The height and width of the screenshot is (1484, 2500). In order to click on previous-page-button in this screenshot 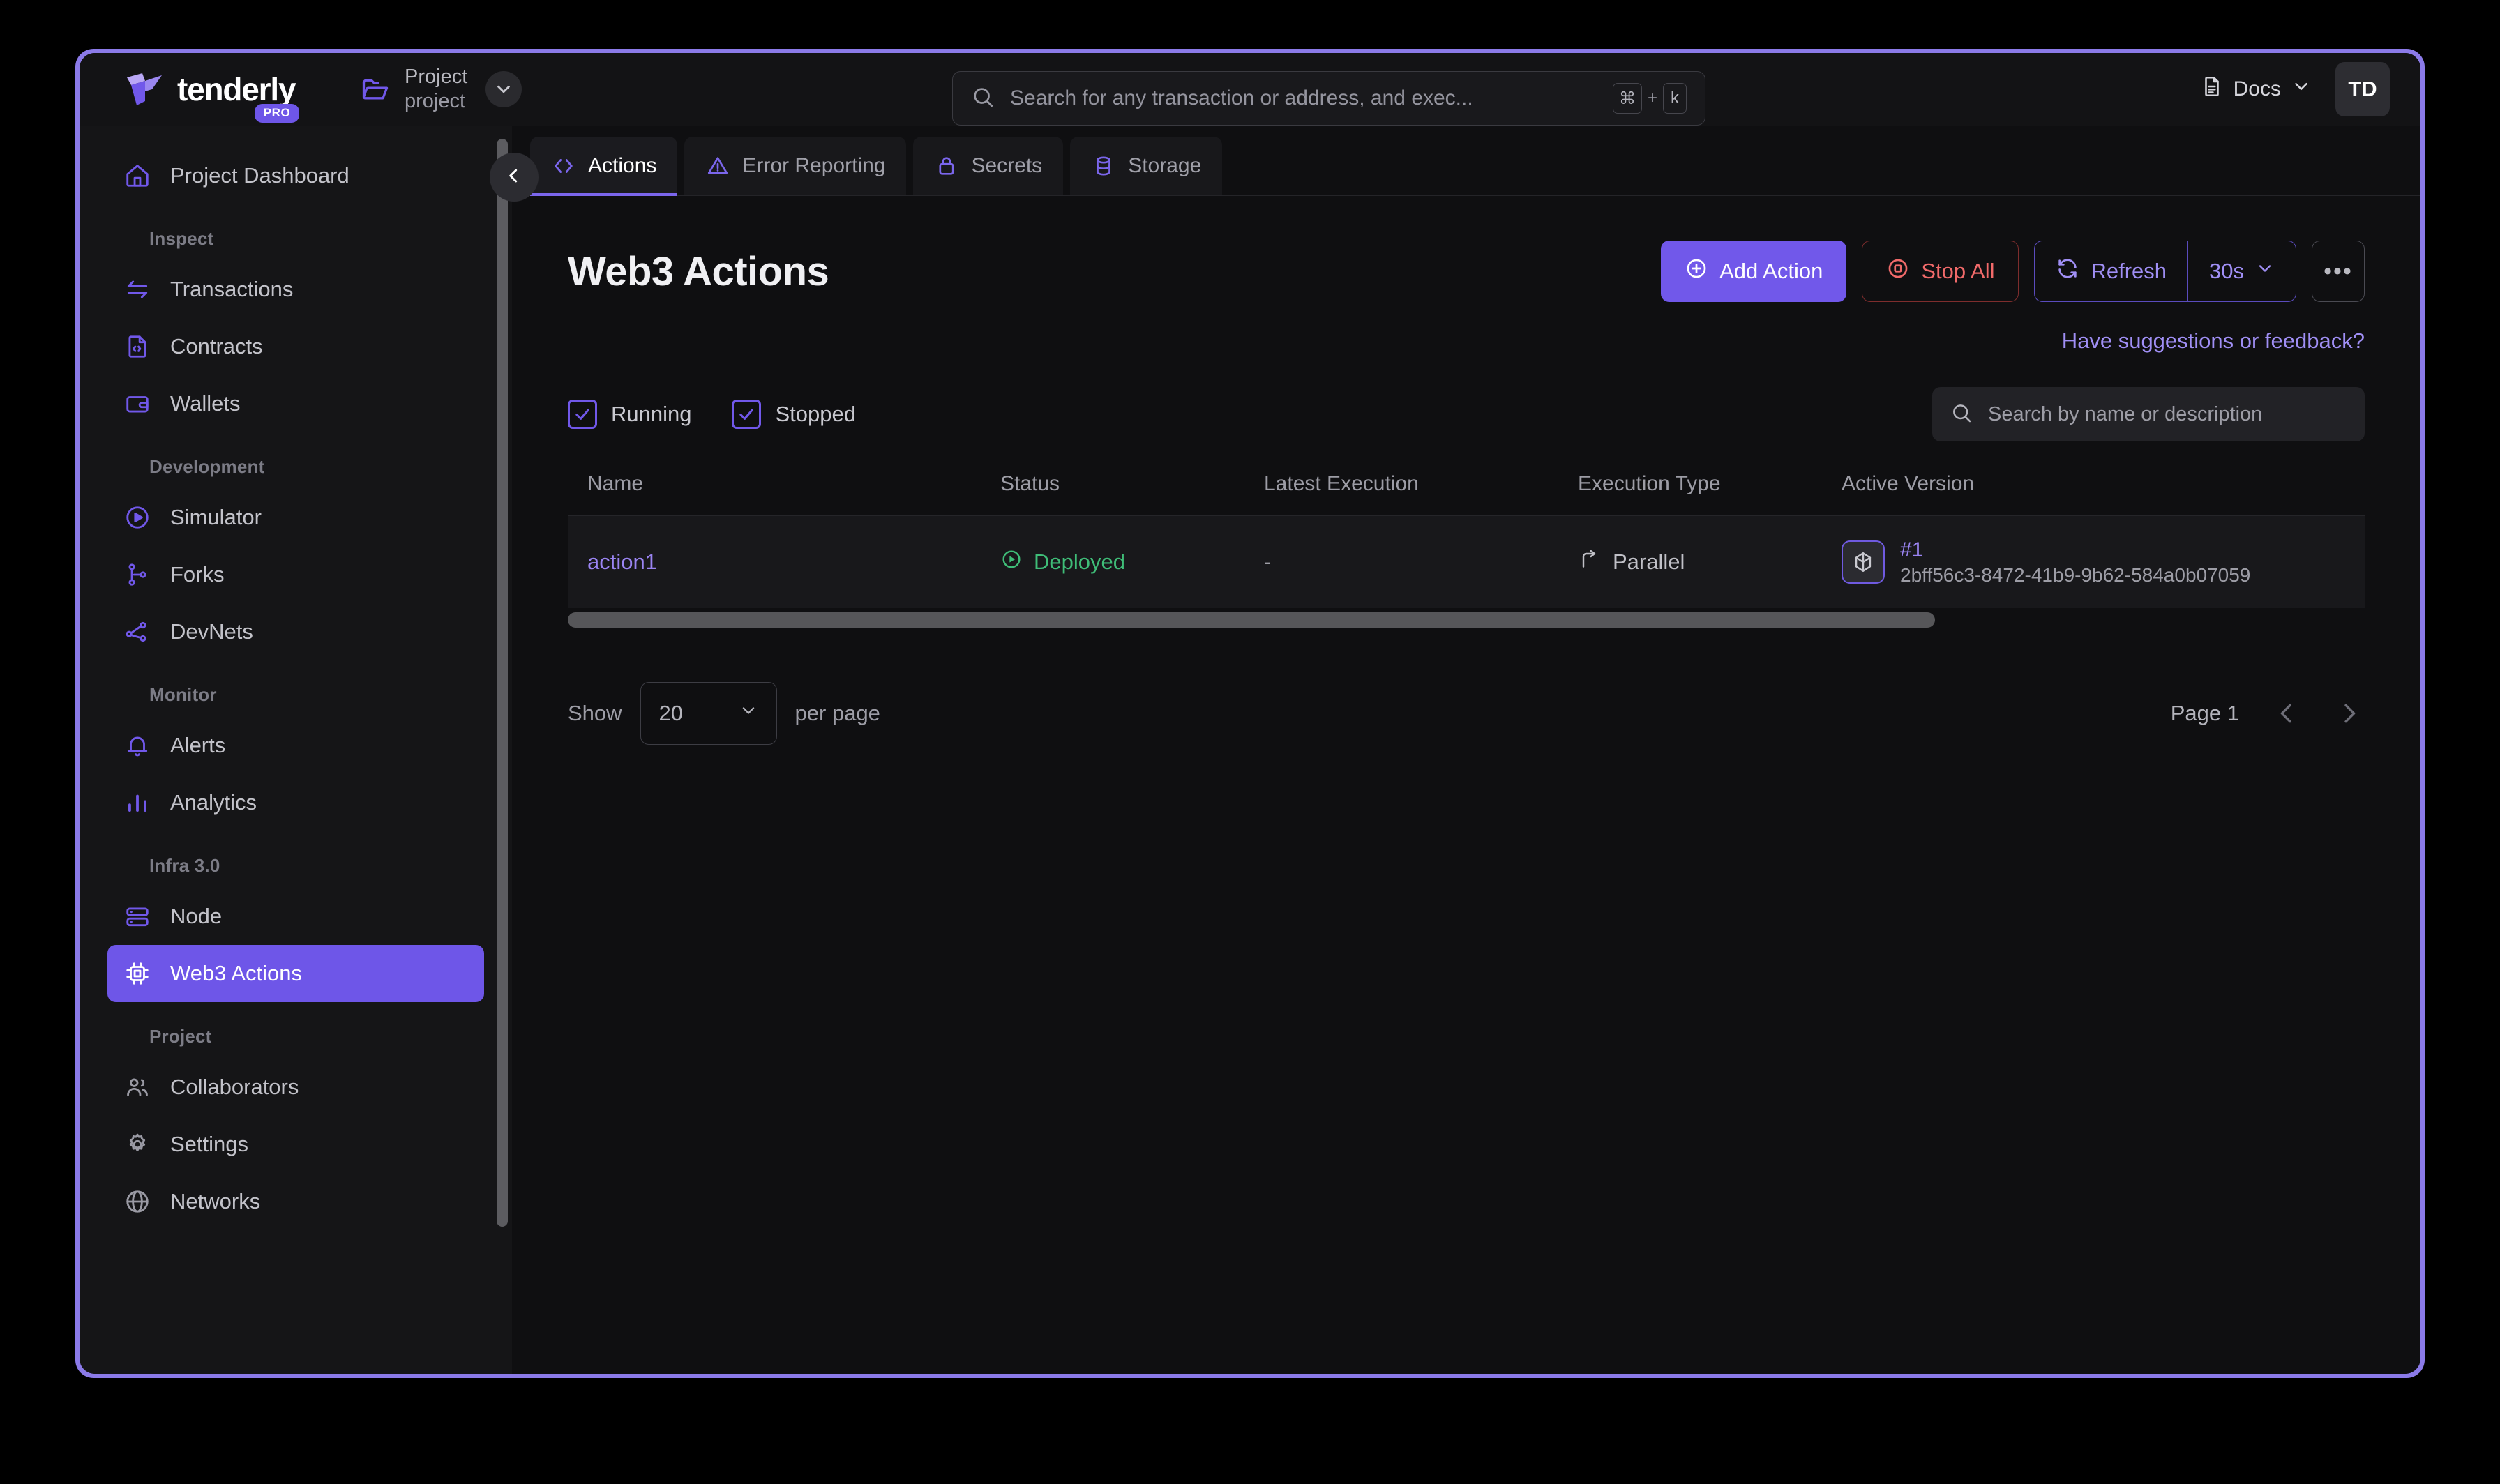, I will do `click(2286, 713)`.